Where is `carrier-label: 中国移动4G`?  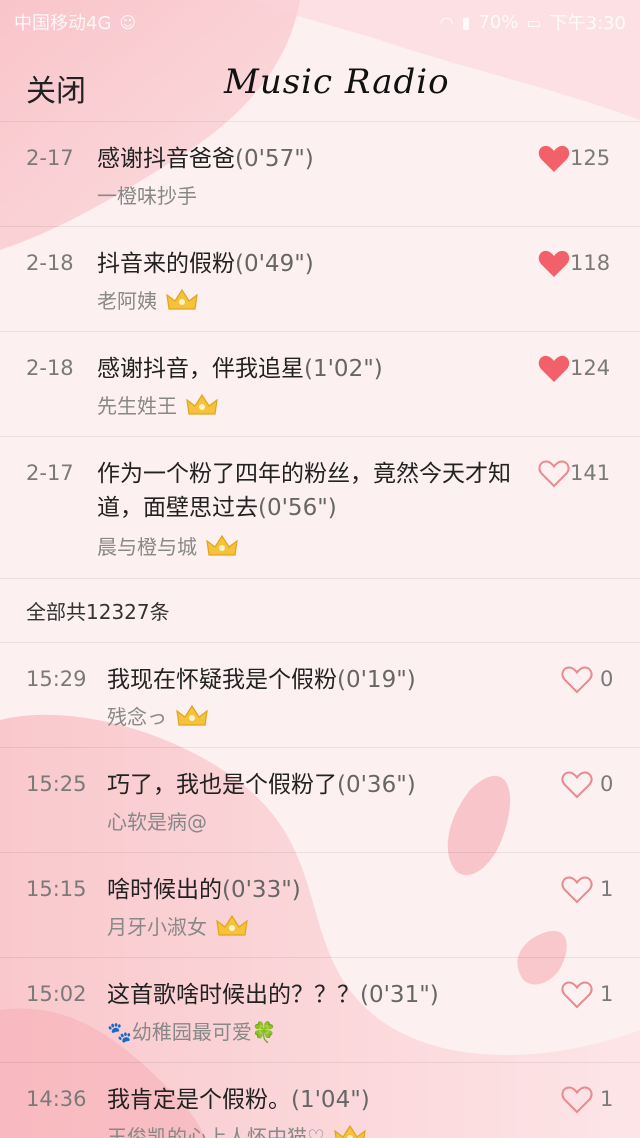 carrier-label: 中国移动4G is located at coordinates (63, 23).